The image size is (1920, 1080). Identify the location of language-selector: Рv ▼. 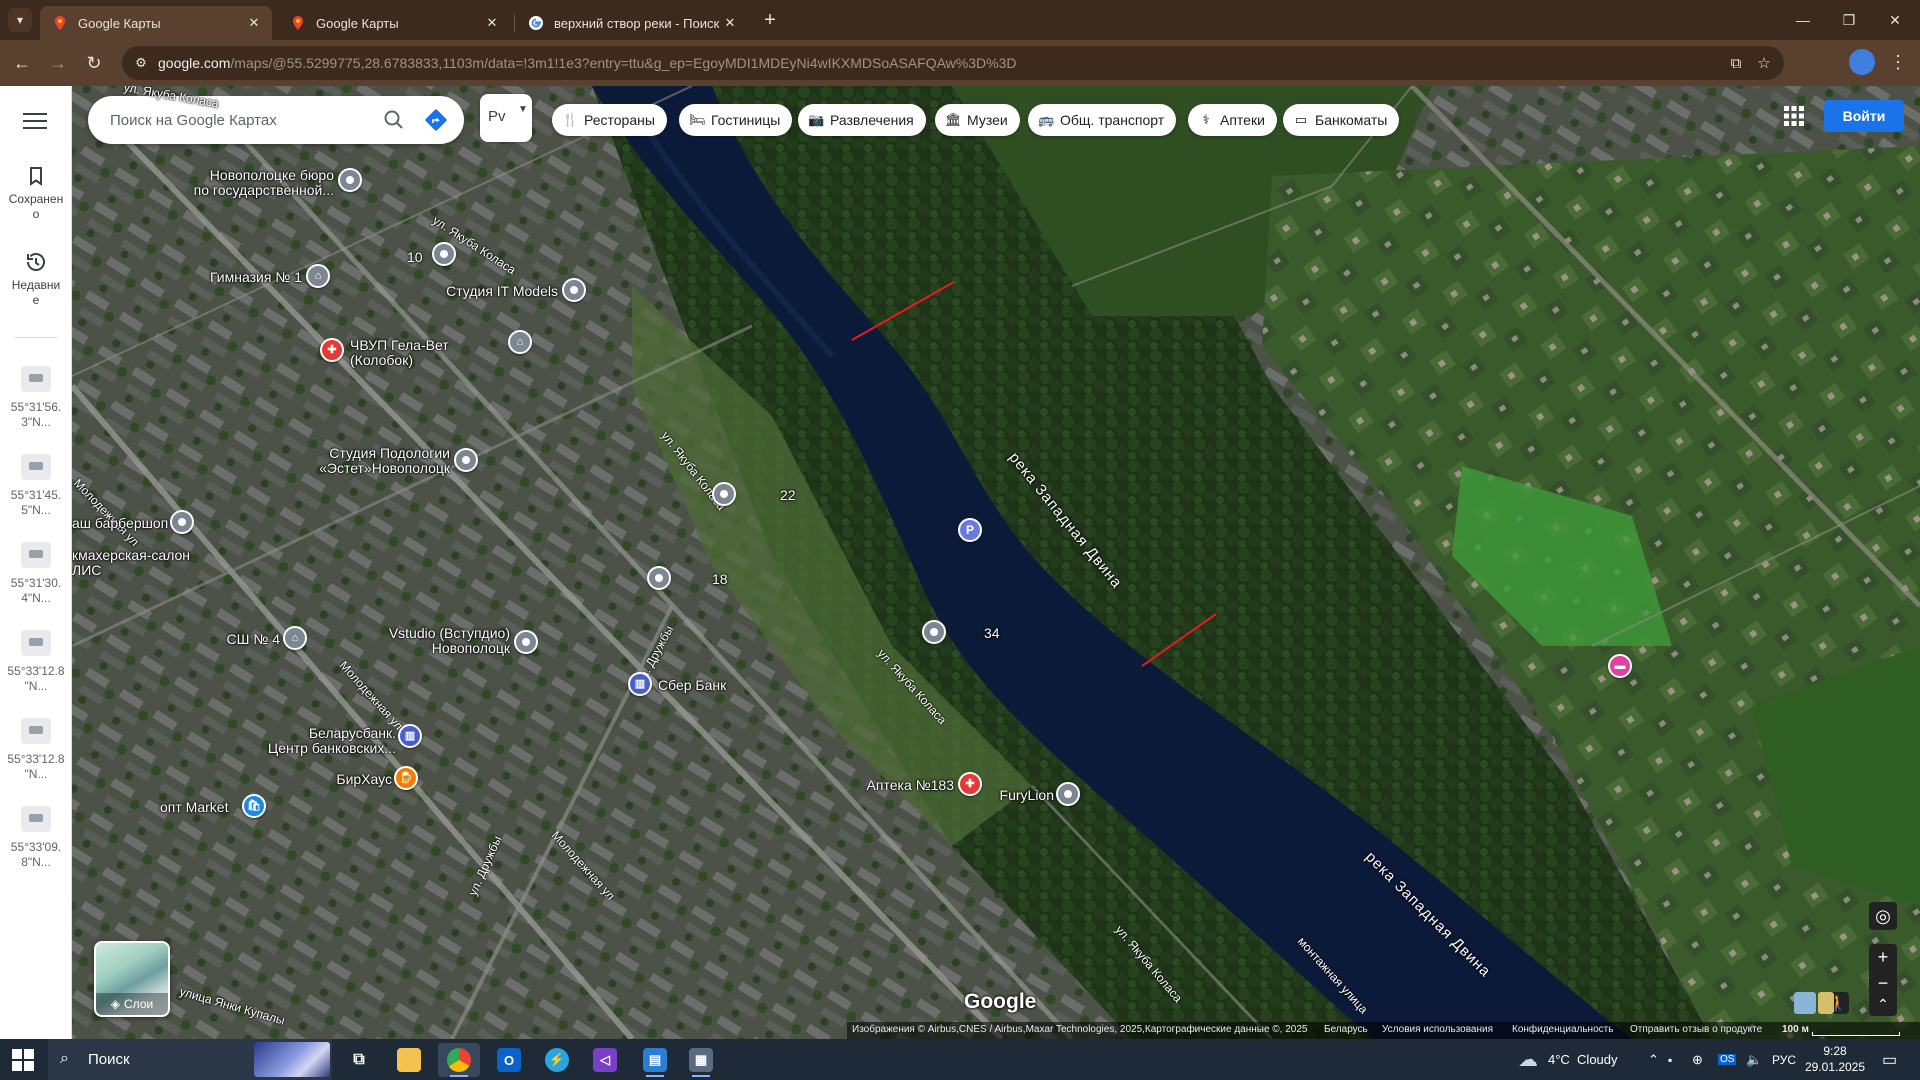
(506, 118).